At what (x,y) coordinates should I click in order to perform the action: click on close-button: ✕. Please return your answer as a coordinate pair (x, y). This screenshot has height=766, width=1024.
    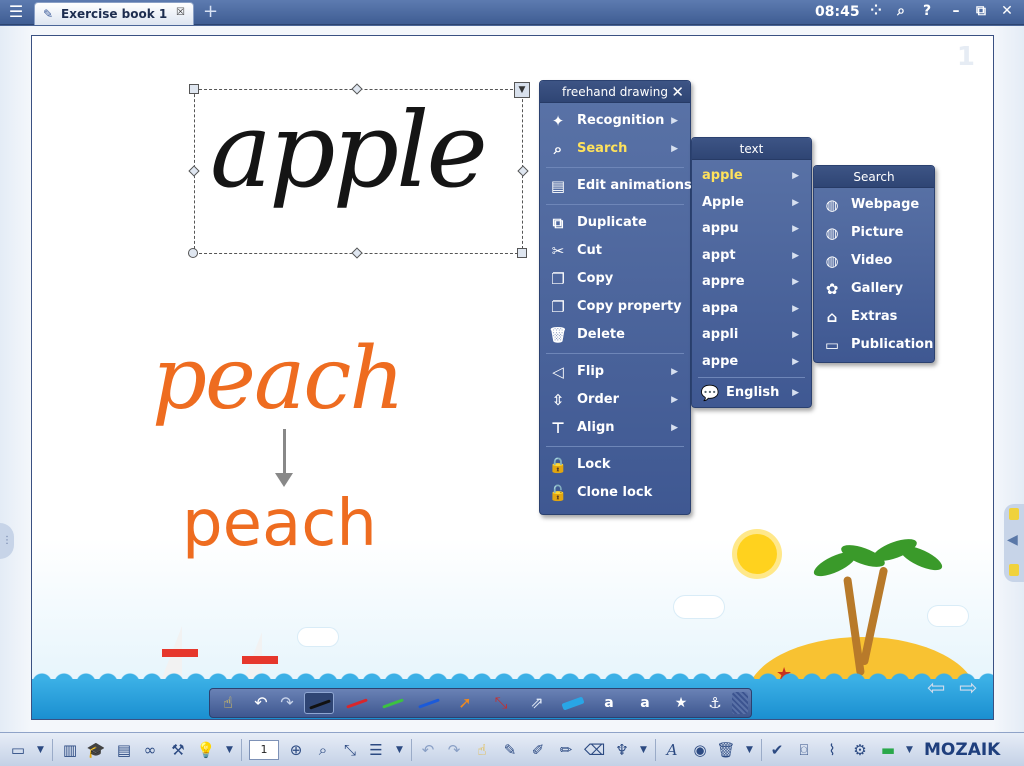
    Looking at the image, I should click on (1007, 11).